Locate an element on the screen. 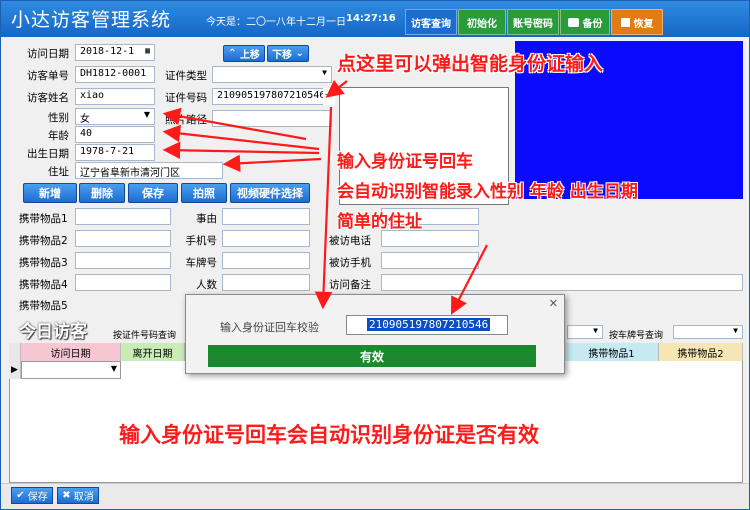 The width and height of the screenshot is (750, 510). restore-button: 恢复 is located at coordinates (637, 22).